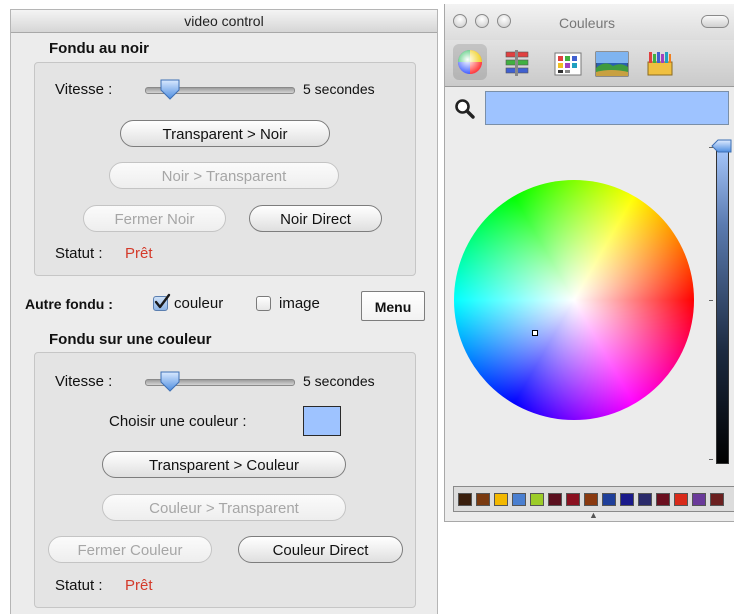 The width and height of the screenshot is (734, 614). What do you see at coordinates (607, 108) in the screenshot?
I see `selected-color-field` at bounding box center [607, 108].